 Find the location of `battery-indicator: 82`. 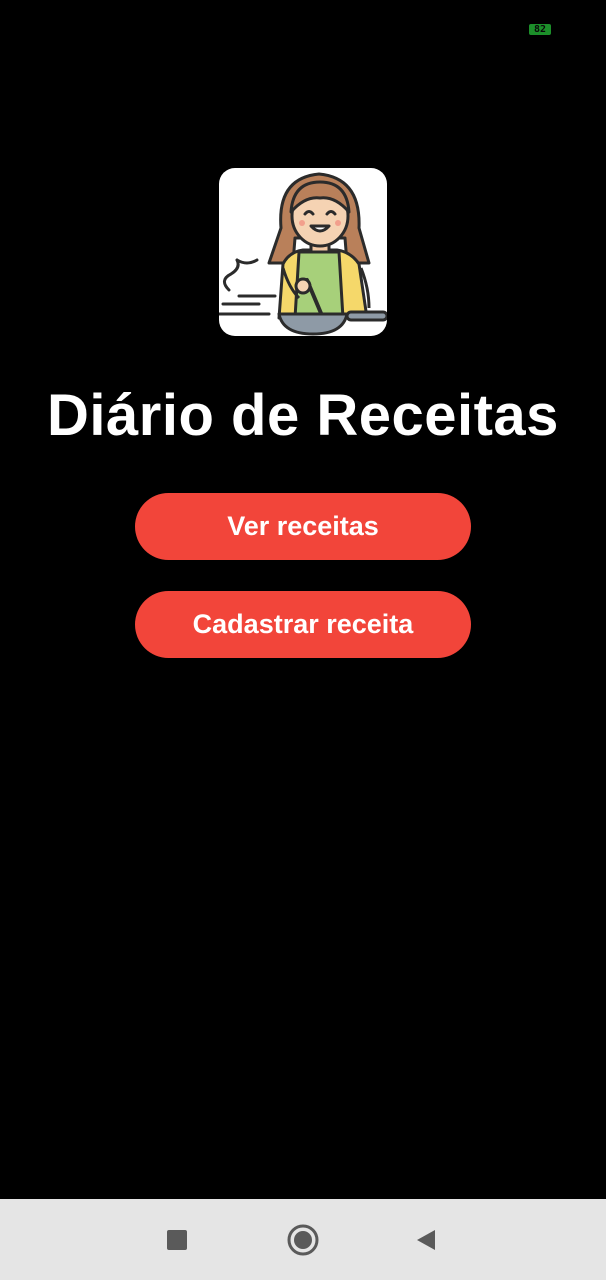

battery-indicator: 82 is located at coordinates (540, 29).